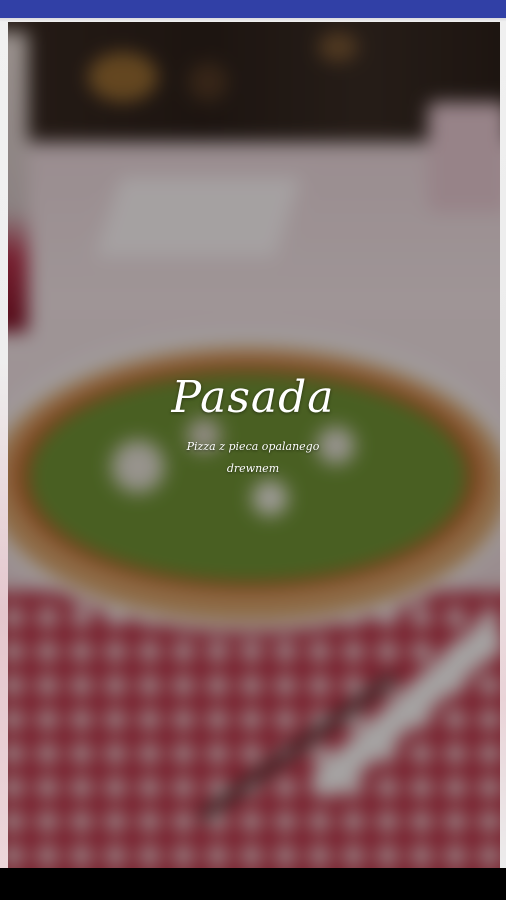  I want to click on screen-edge-right, so click(503, 445).